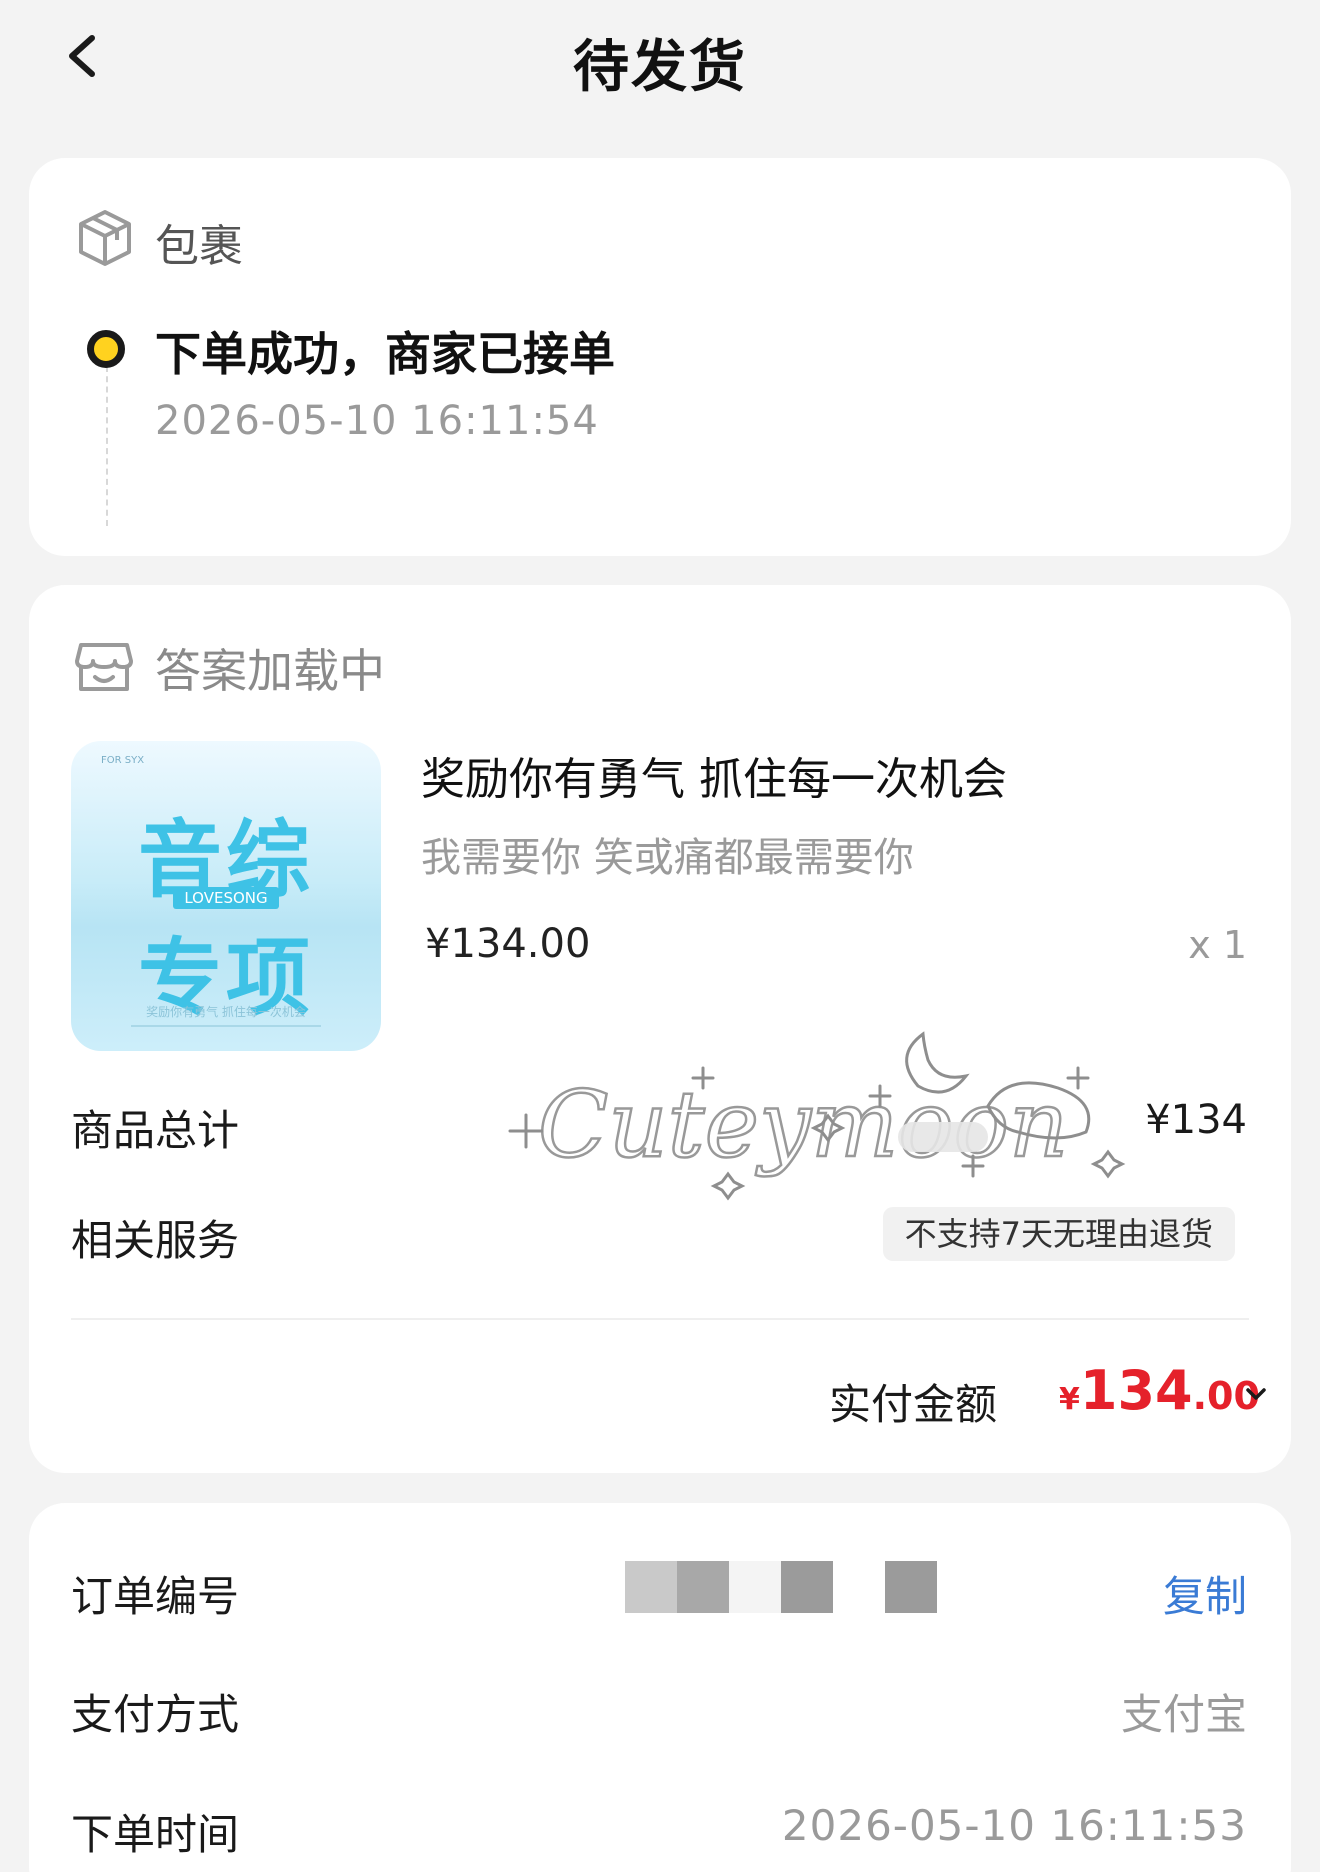 The width and height of the screenshot is (1320, 1872). Describe the element at coordinates (1014, 1825) in the screenshot. I see `order-time-value: 2026-05-10 16:11:53` at that location.